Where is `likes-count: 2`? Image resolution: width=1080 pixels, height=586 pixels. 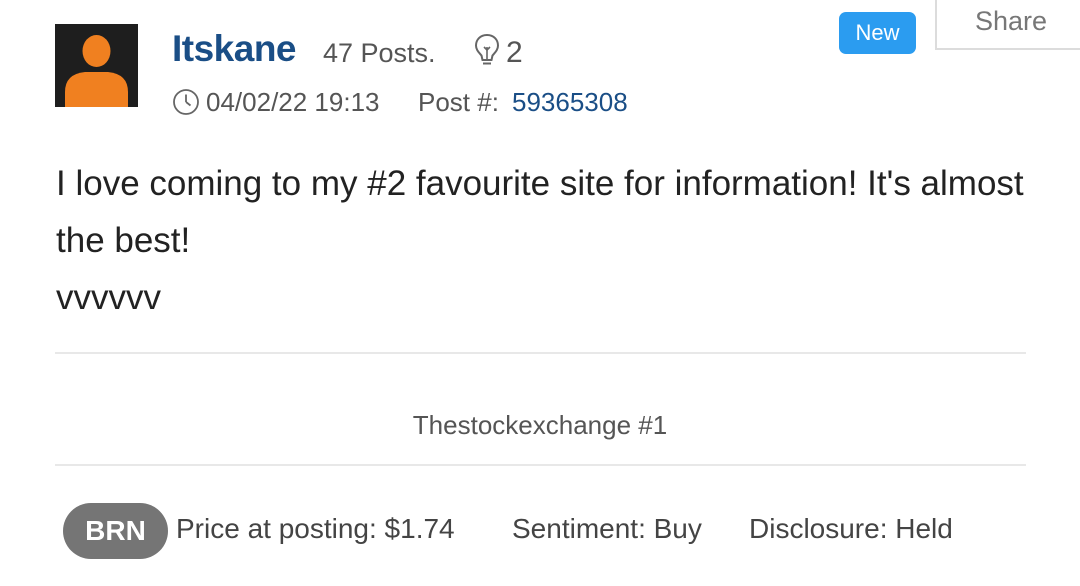 likes-count: 2 is located at coordinates (514, 52).